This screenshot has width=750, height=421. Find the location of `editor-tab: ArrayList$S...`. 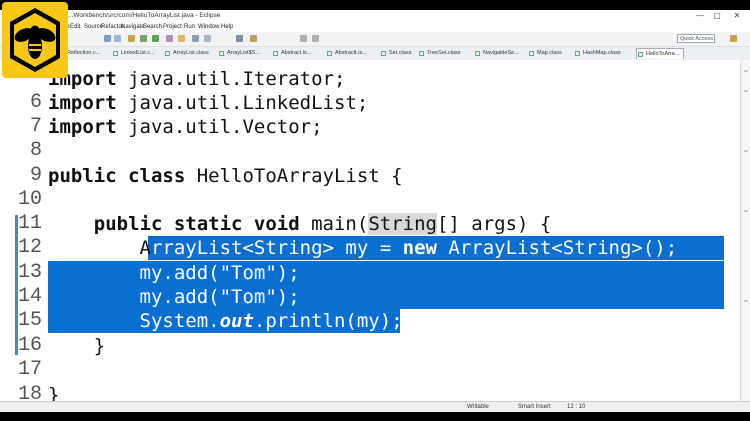

editor-tab: ArrayList$S... is located at coordinates (244, 53).